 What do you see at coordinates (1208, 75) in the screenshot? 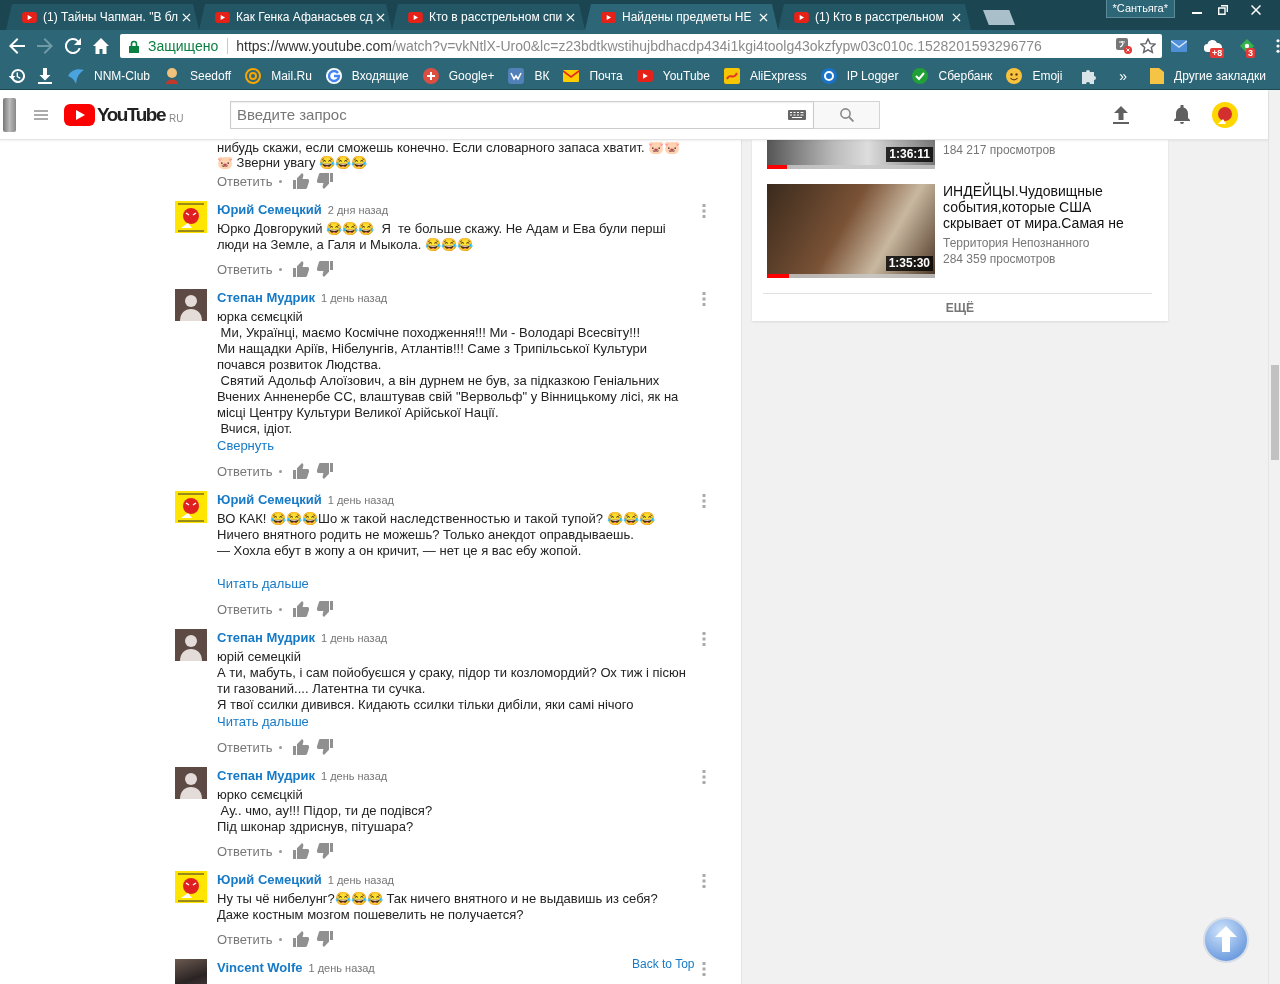
I see `other-bookmarks-link: Другие закладки` at bounding box center [1208, 75].